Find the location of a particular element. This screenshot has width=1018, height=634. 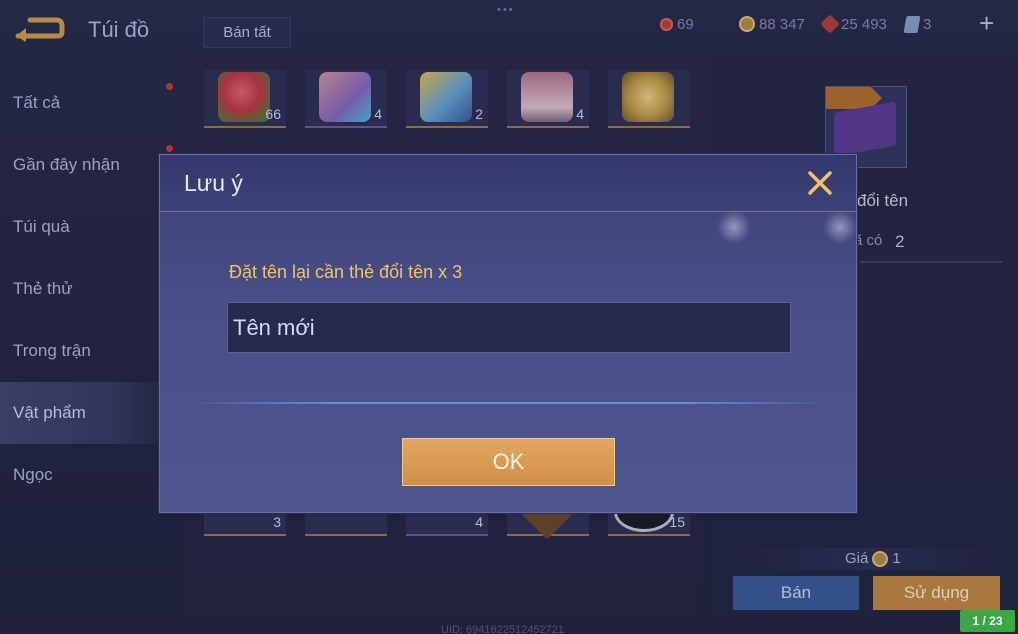

ok-button: OK is located at coordinates (508, 462).